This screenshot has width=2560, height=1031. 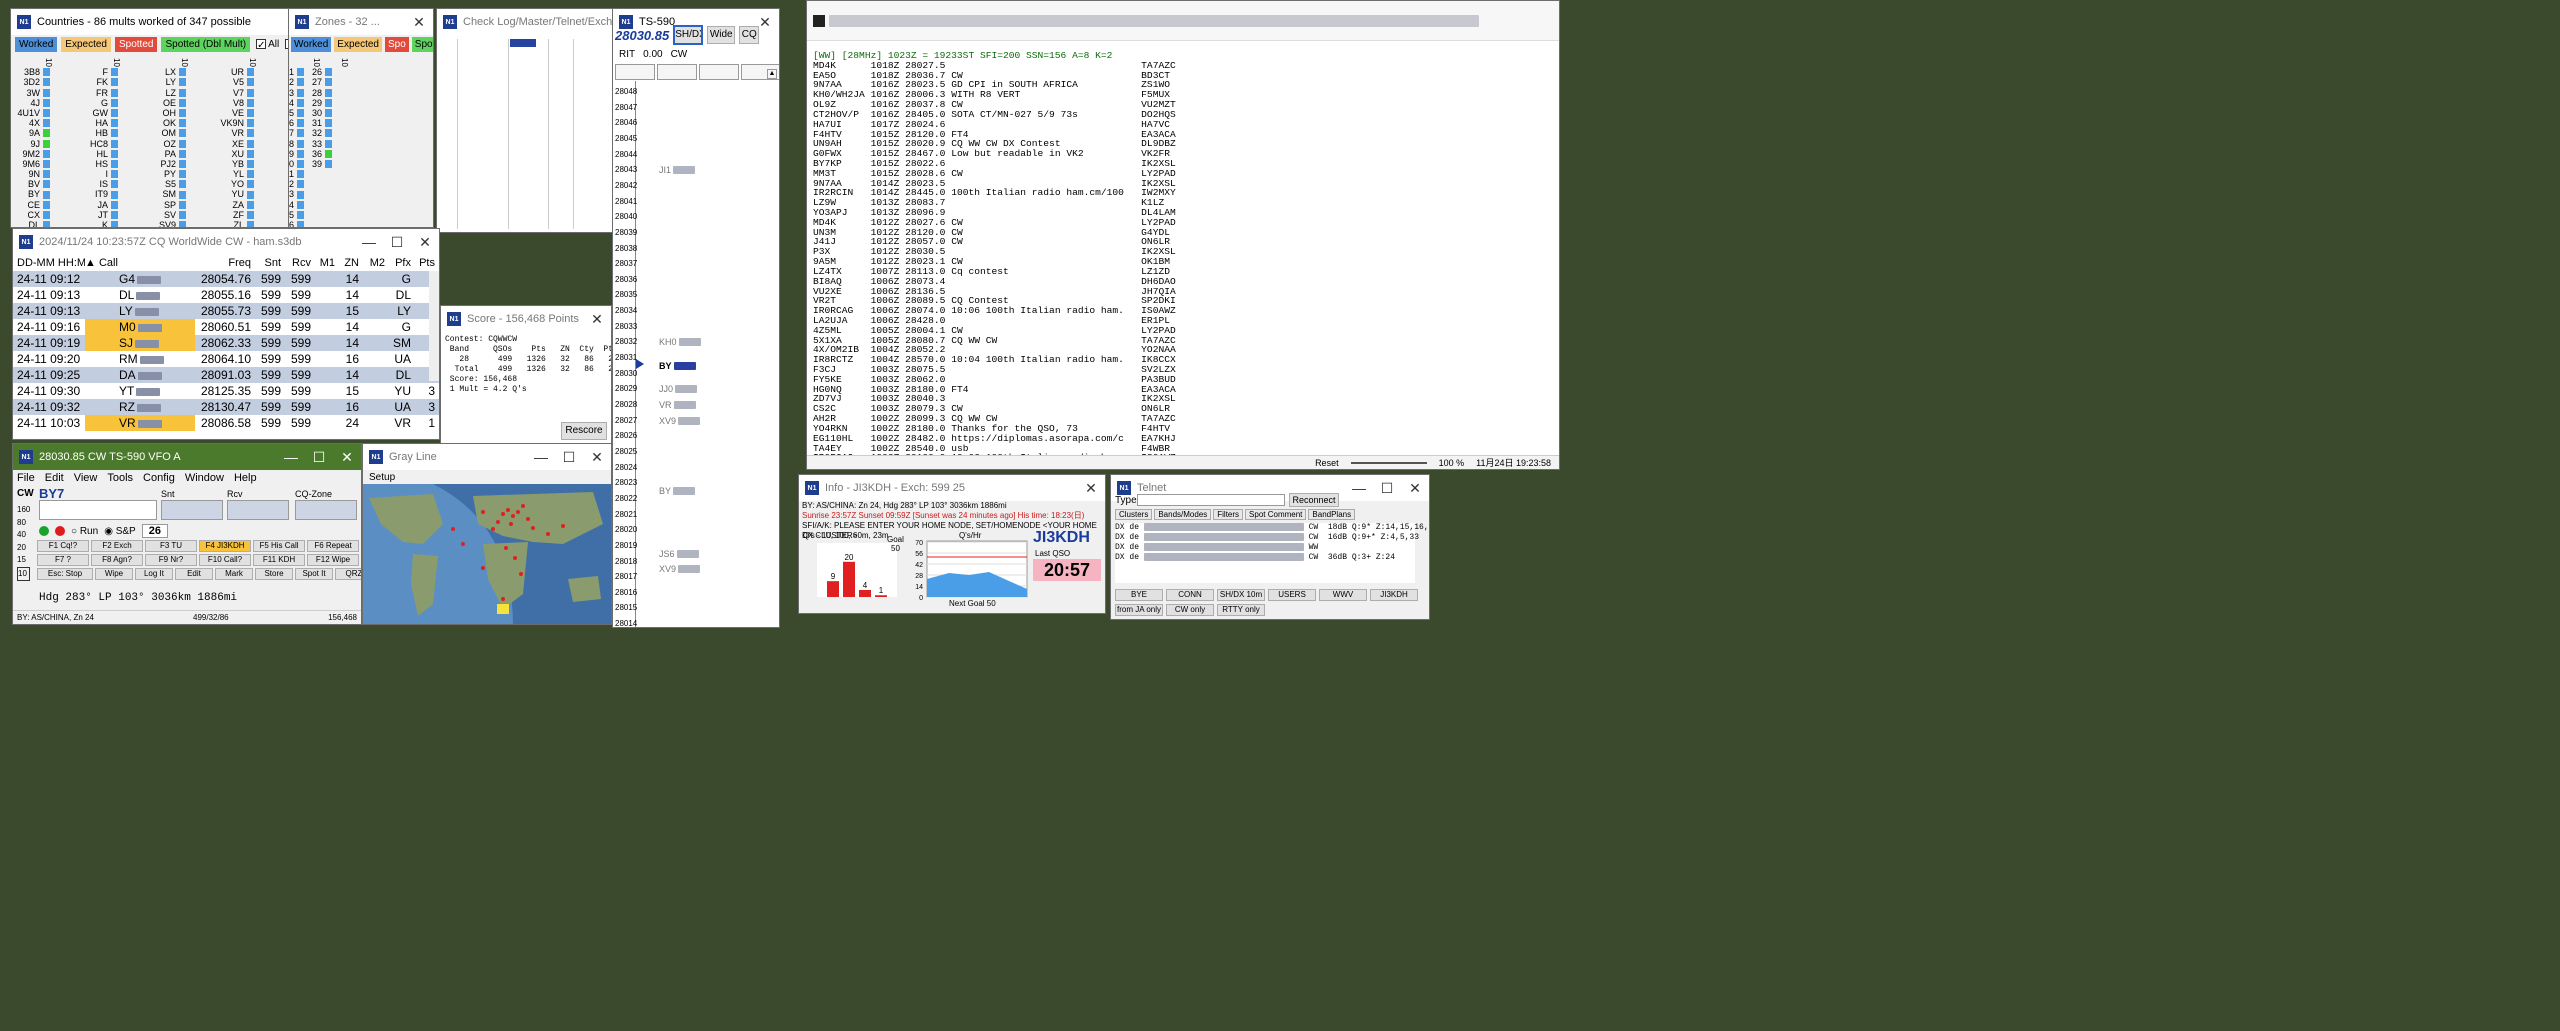 What do you see at coordinates (347, 263) in the screenshot?
I see `col-zn: ZN` at bounding box center [347, 263].